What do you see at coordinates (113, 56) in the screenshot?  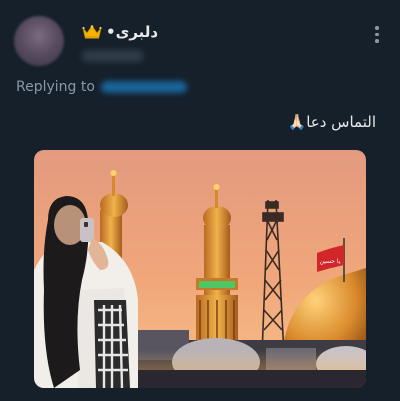 I see `author-handle-blurred` at bounding box center [113, 56].